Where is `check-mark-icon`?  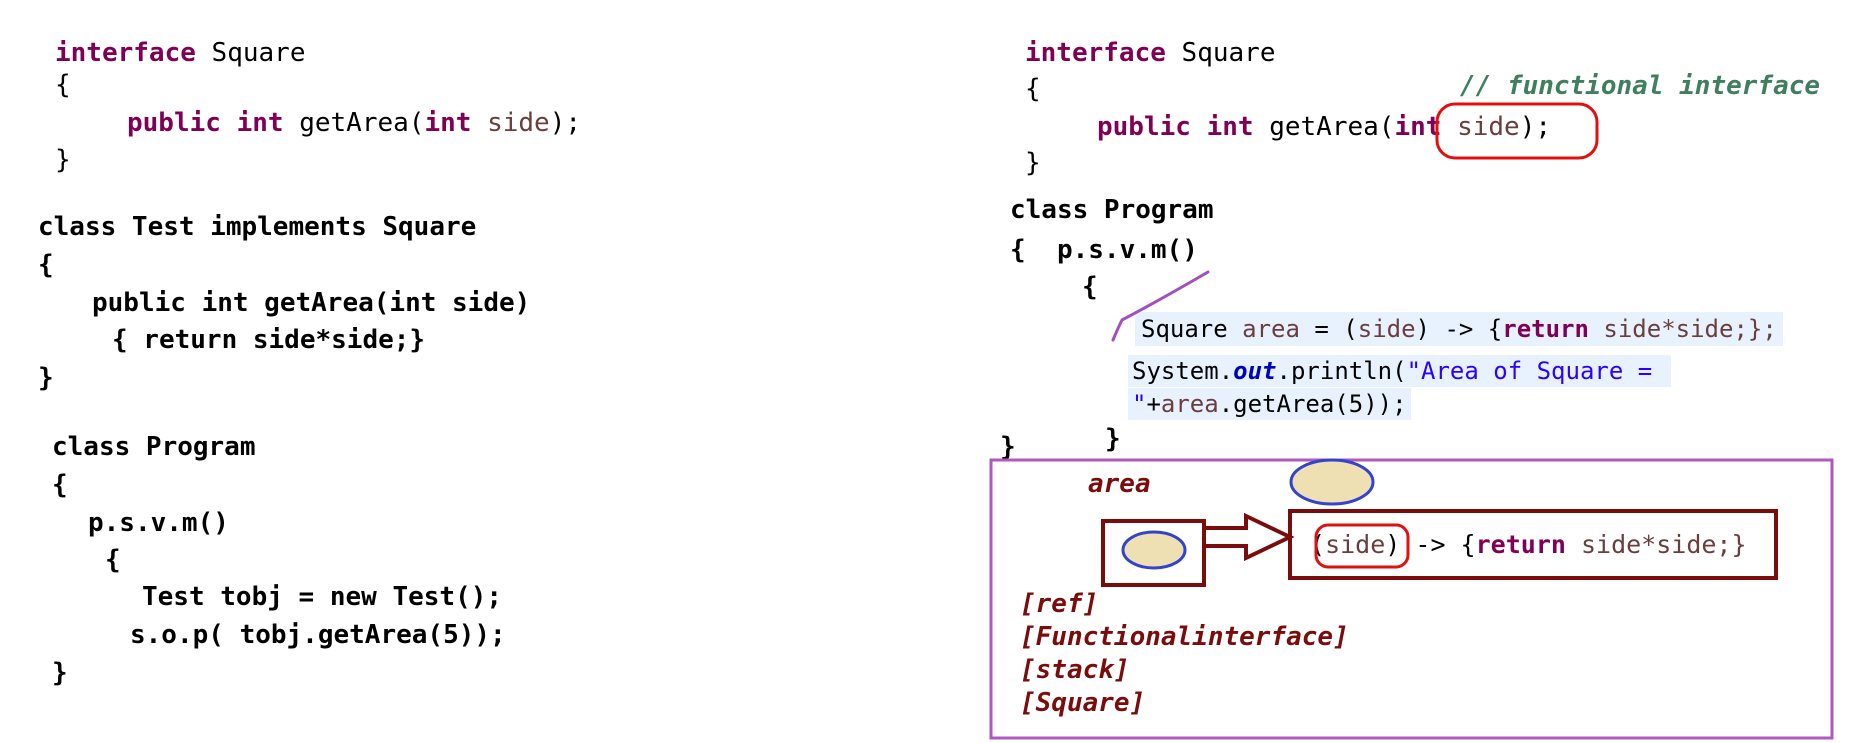 check-mark-icon is located at coordinates (1160, 306).